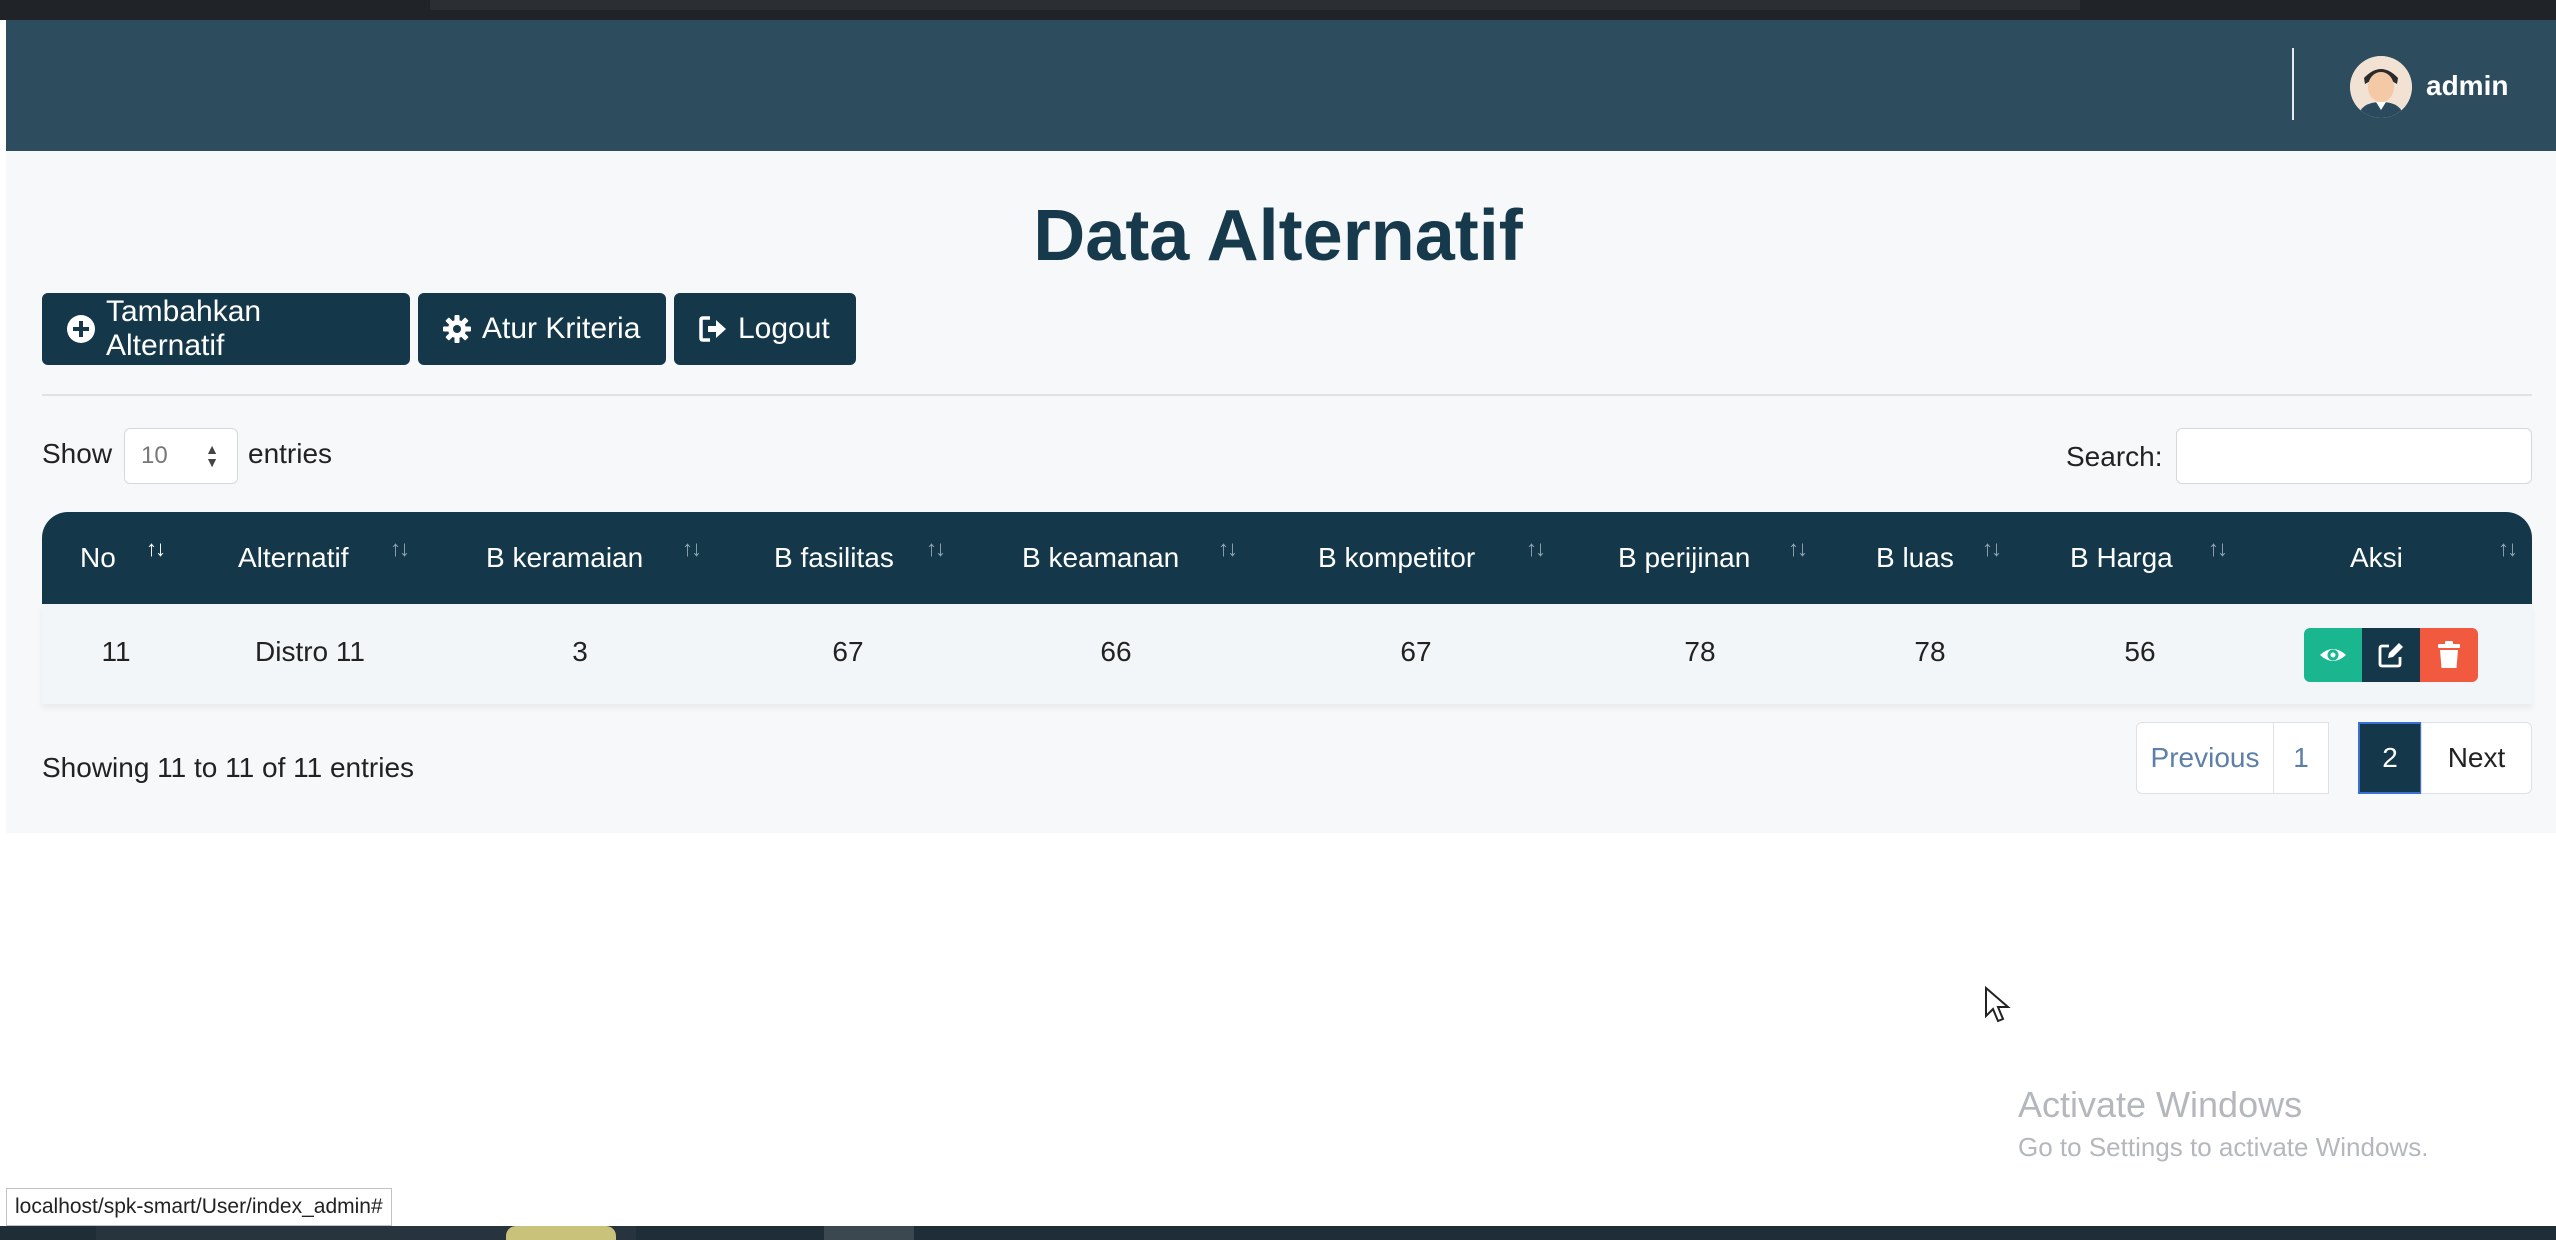 This screenshot has height=1240, width=2556. What do you see at coordinates (154, 455) in the screenshot?
I see `page-length-value: 10` at bounding box center [154, 455].